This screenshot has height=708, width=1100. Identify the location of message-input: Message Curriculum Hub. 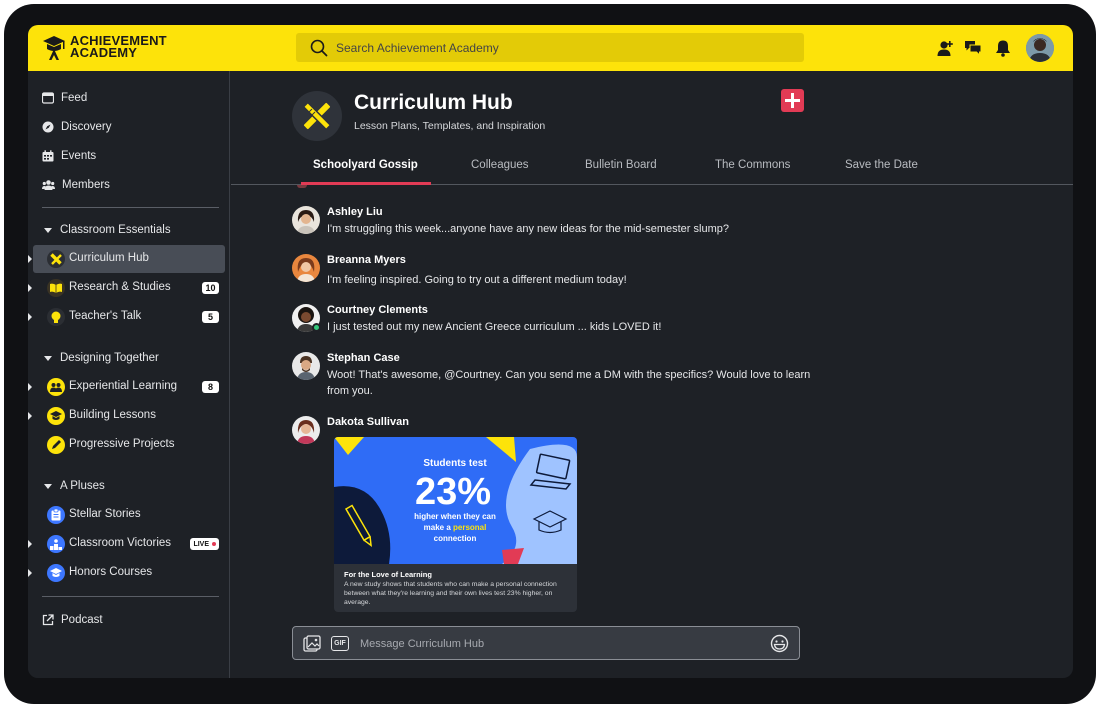
(422, 644).